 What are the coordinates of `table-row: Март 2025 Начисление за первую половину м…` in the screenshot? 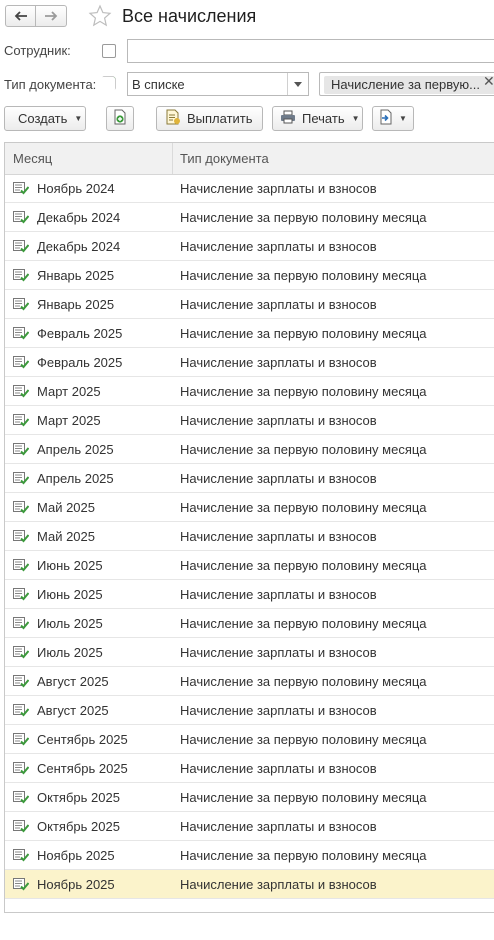 It's located at (249, 391).